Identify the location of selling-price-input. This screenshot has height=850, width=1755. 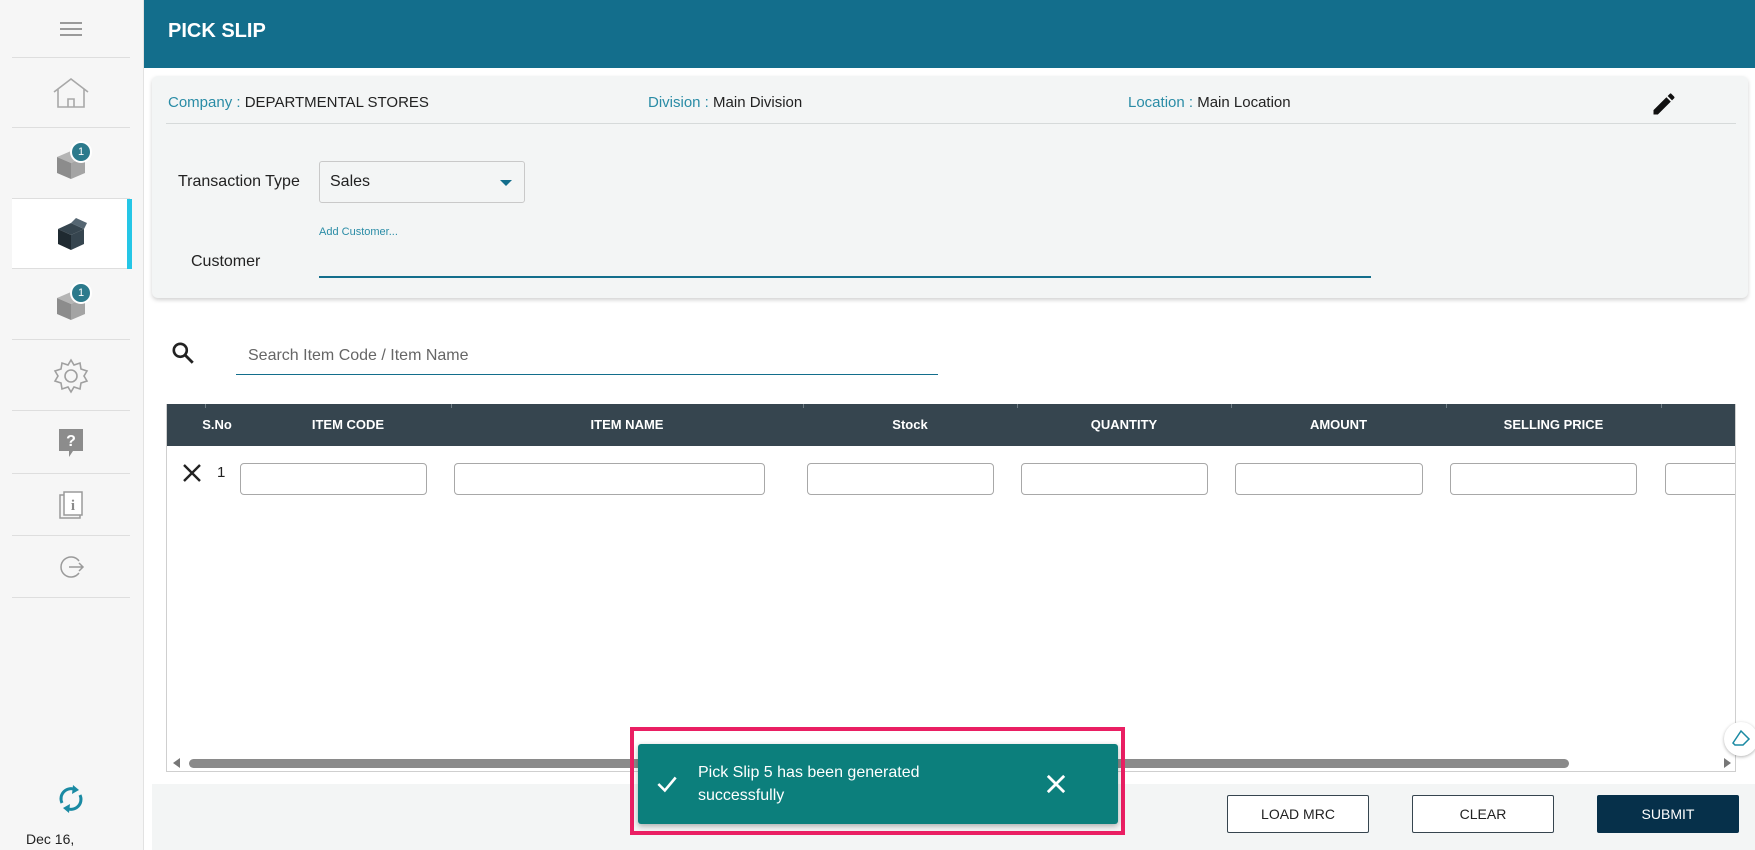
(1543, 479).